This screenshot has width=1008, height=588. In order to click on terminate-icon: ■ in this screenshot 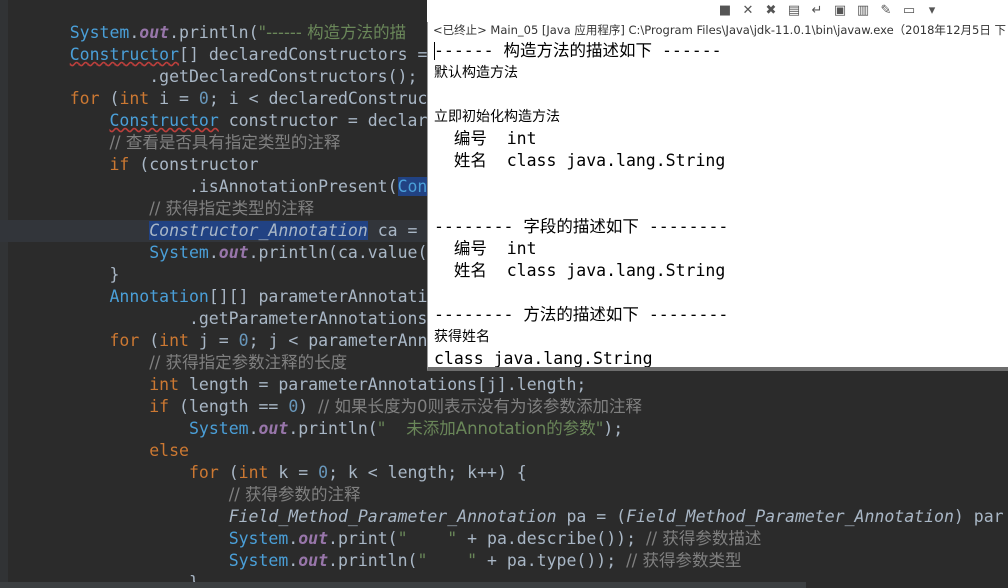, I will do `click(725, 11)`.